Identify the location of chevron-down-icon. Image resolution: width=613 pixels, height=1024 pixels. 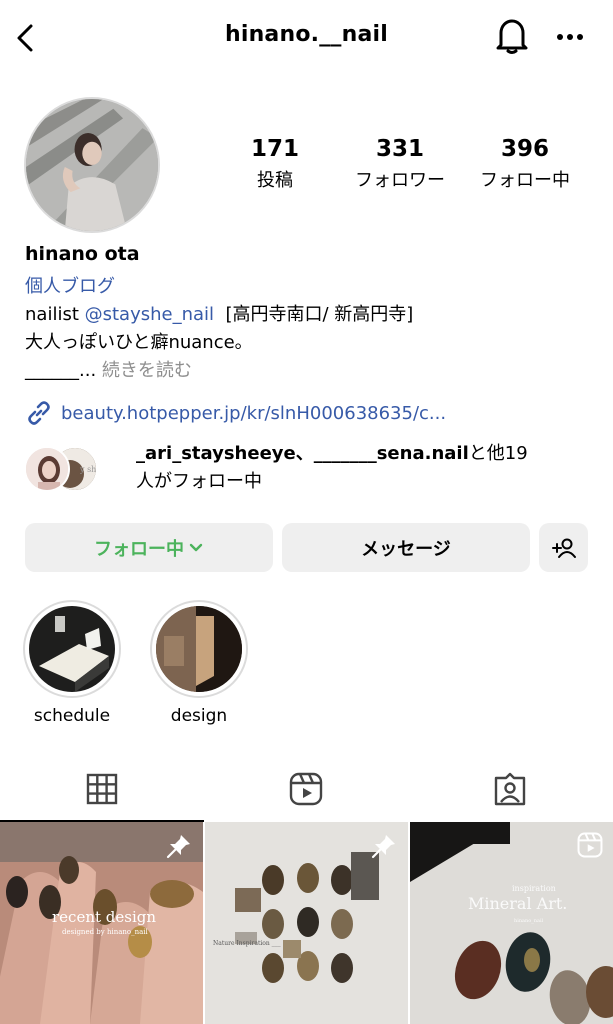
(196, 547).